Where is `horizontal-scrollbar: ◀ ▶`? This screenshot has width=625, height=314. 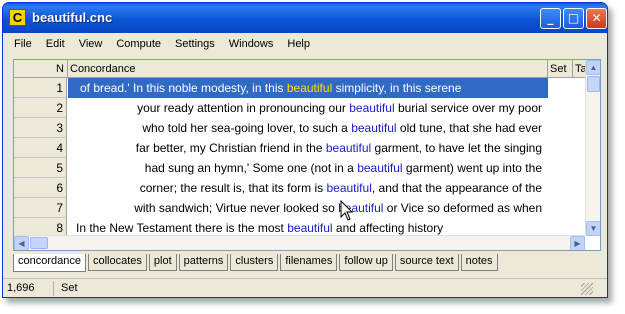 horizontal-scrollbar: ◀ ▶ is located at coordinates (299, 242).